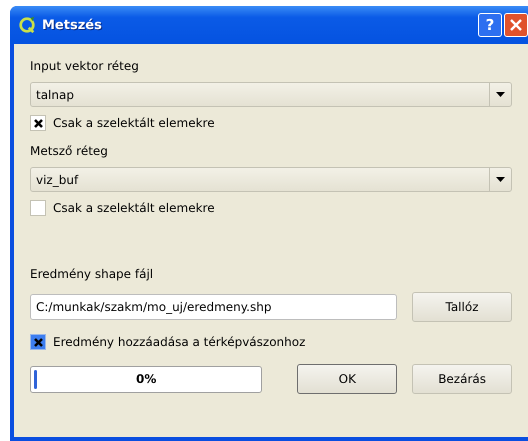 The width and height of the screenshot is (528, 441). Describe the element at coordinates (462, 307) in the screenshot. I see `browse-button: Tallóz` at that location.